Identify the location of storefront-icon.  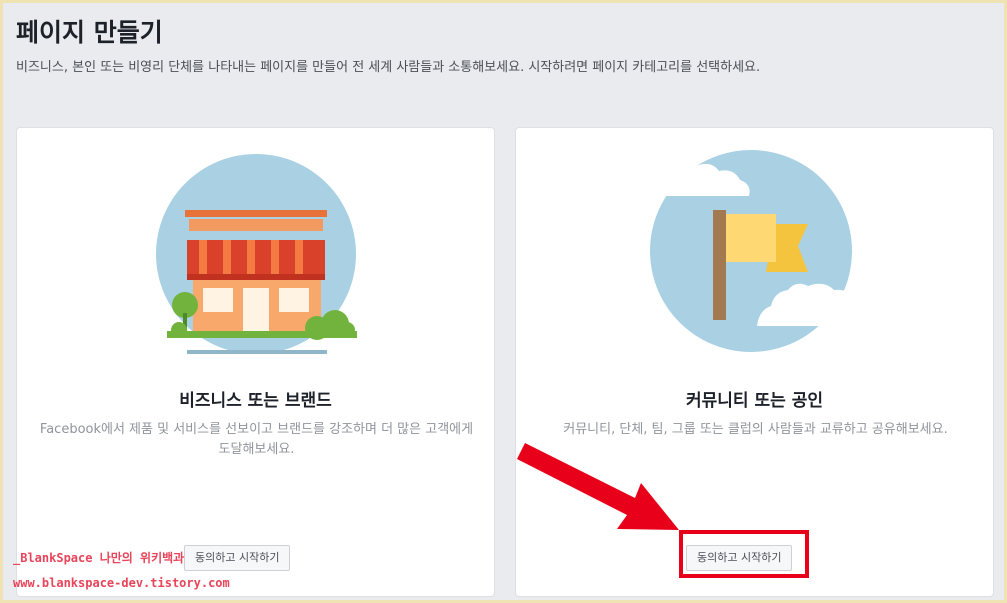
(256, 254).